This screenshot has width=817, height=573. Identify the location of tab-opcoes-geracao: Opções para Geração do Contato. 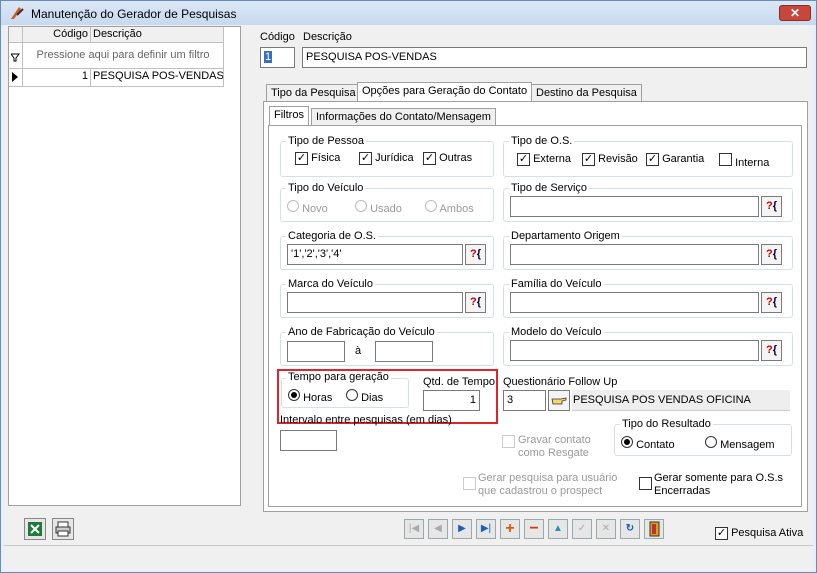
(445, 92).